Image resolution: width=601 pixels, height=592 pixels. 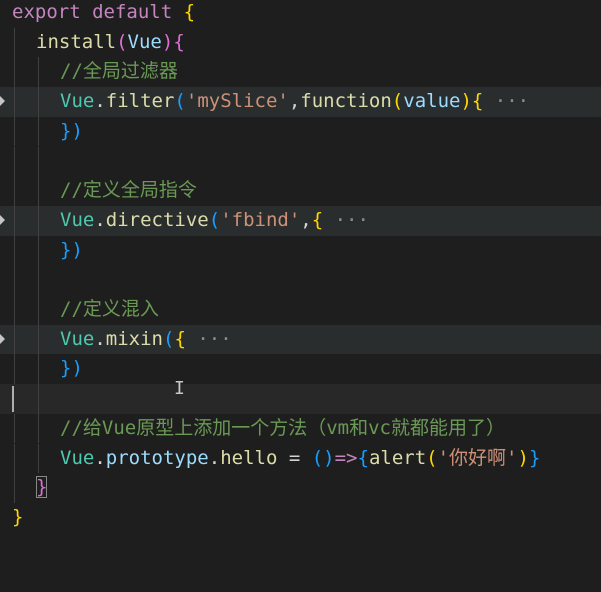 What do you see at coordinates (300, 310) in the screenshot?
I see `code-line: //定义混入` at bounding box center [300, 310].